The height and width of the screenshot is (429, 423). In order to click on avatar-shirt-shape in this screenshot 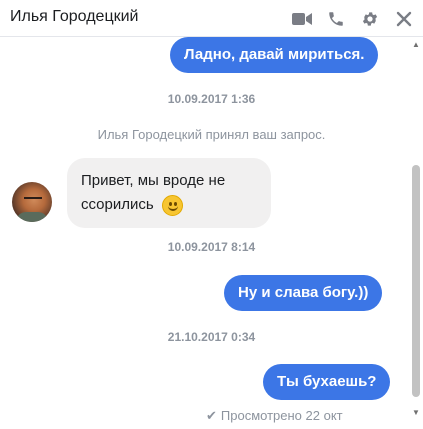, I will do `click(32, 217)`.